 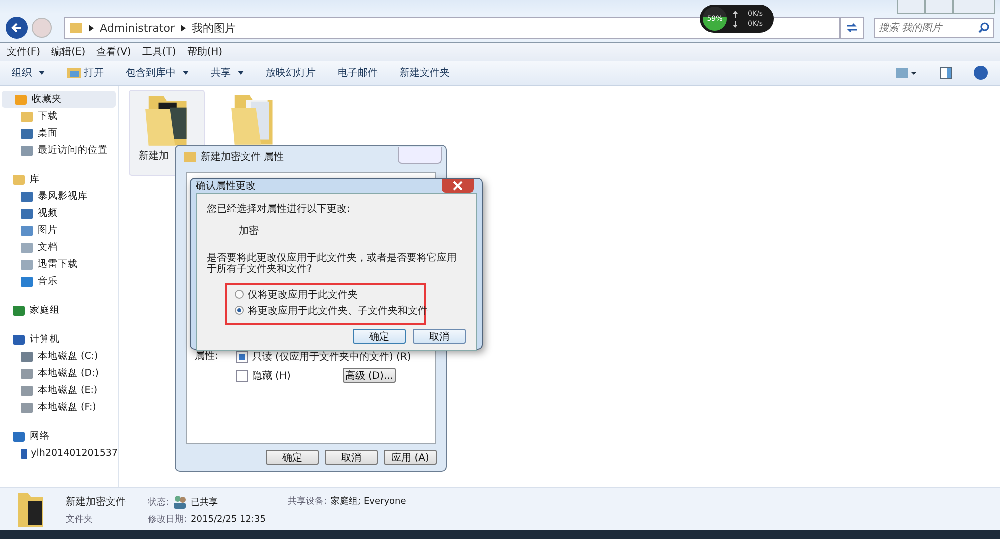 What do you see at coordinates (59, 310) in the screenshot?
I see `sidebar-item: 家庭组` at bounding box center [59, 310].